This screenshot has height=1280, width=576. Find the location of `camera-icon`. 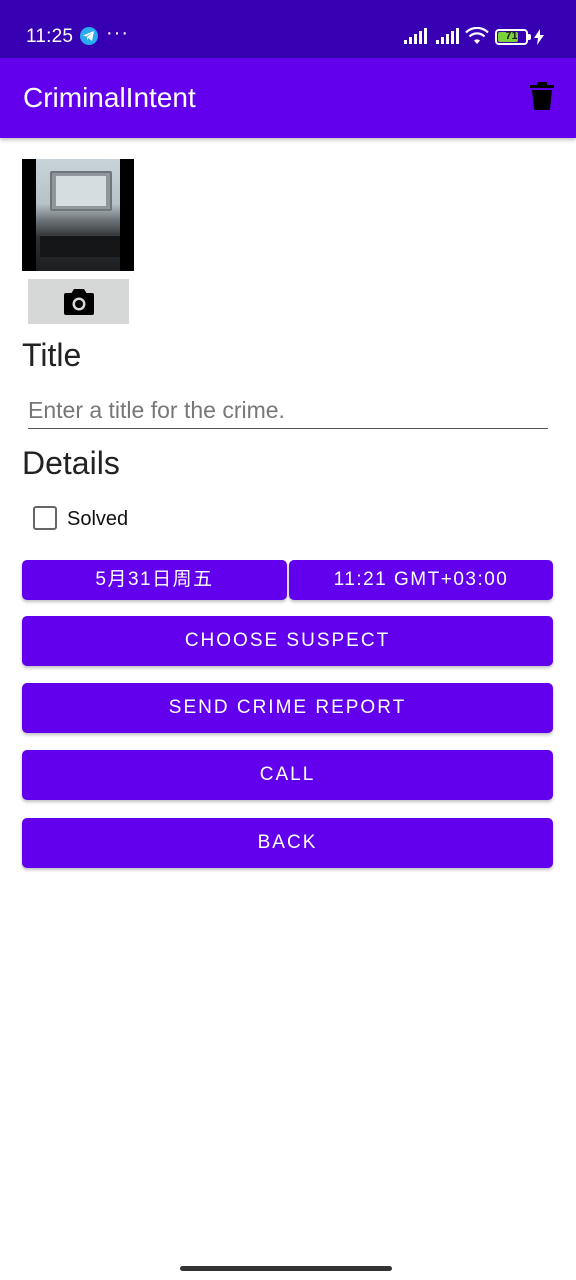

camera-icon is located at coordinates (79, 302).